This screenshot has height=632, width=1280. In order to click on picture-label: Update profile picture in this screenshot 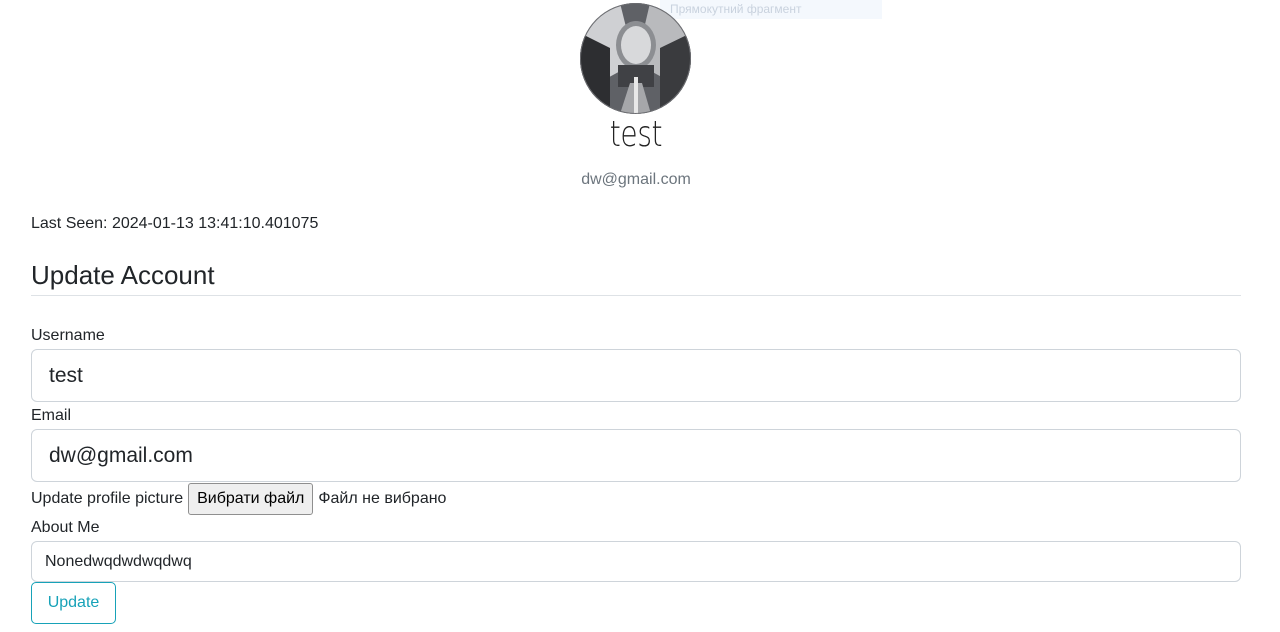, I will do `click(107, 498)`.